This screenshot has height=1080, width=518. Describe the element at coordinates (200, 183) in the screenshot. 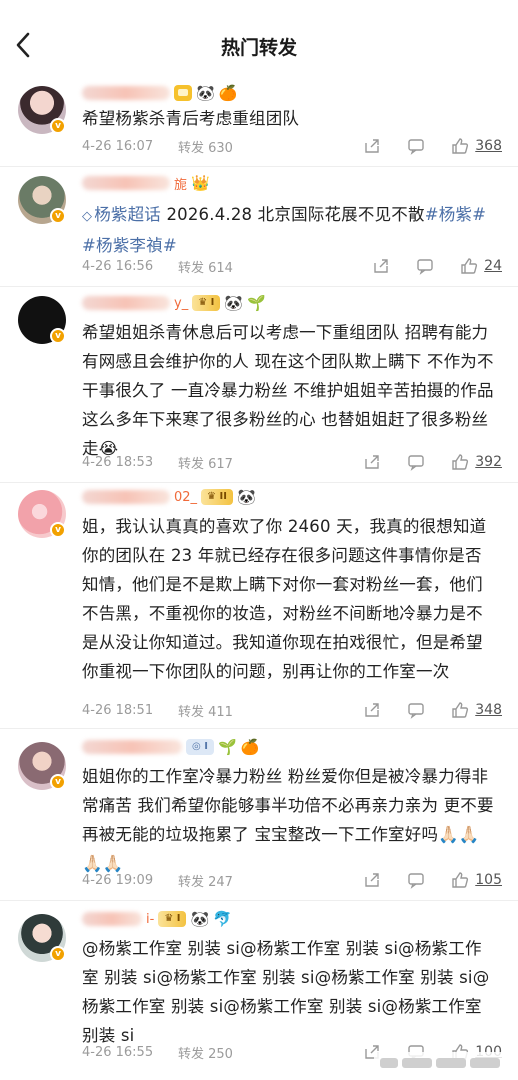

I see `crown-icon: 👑` at that location.